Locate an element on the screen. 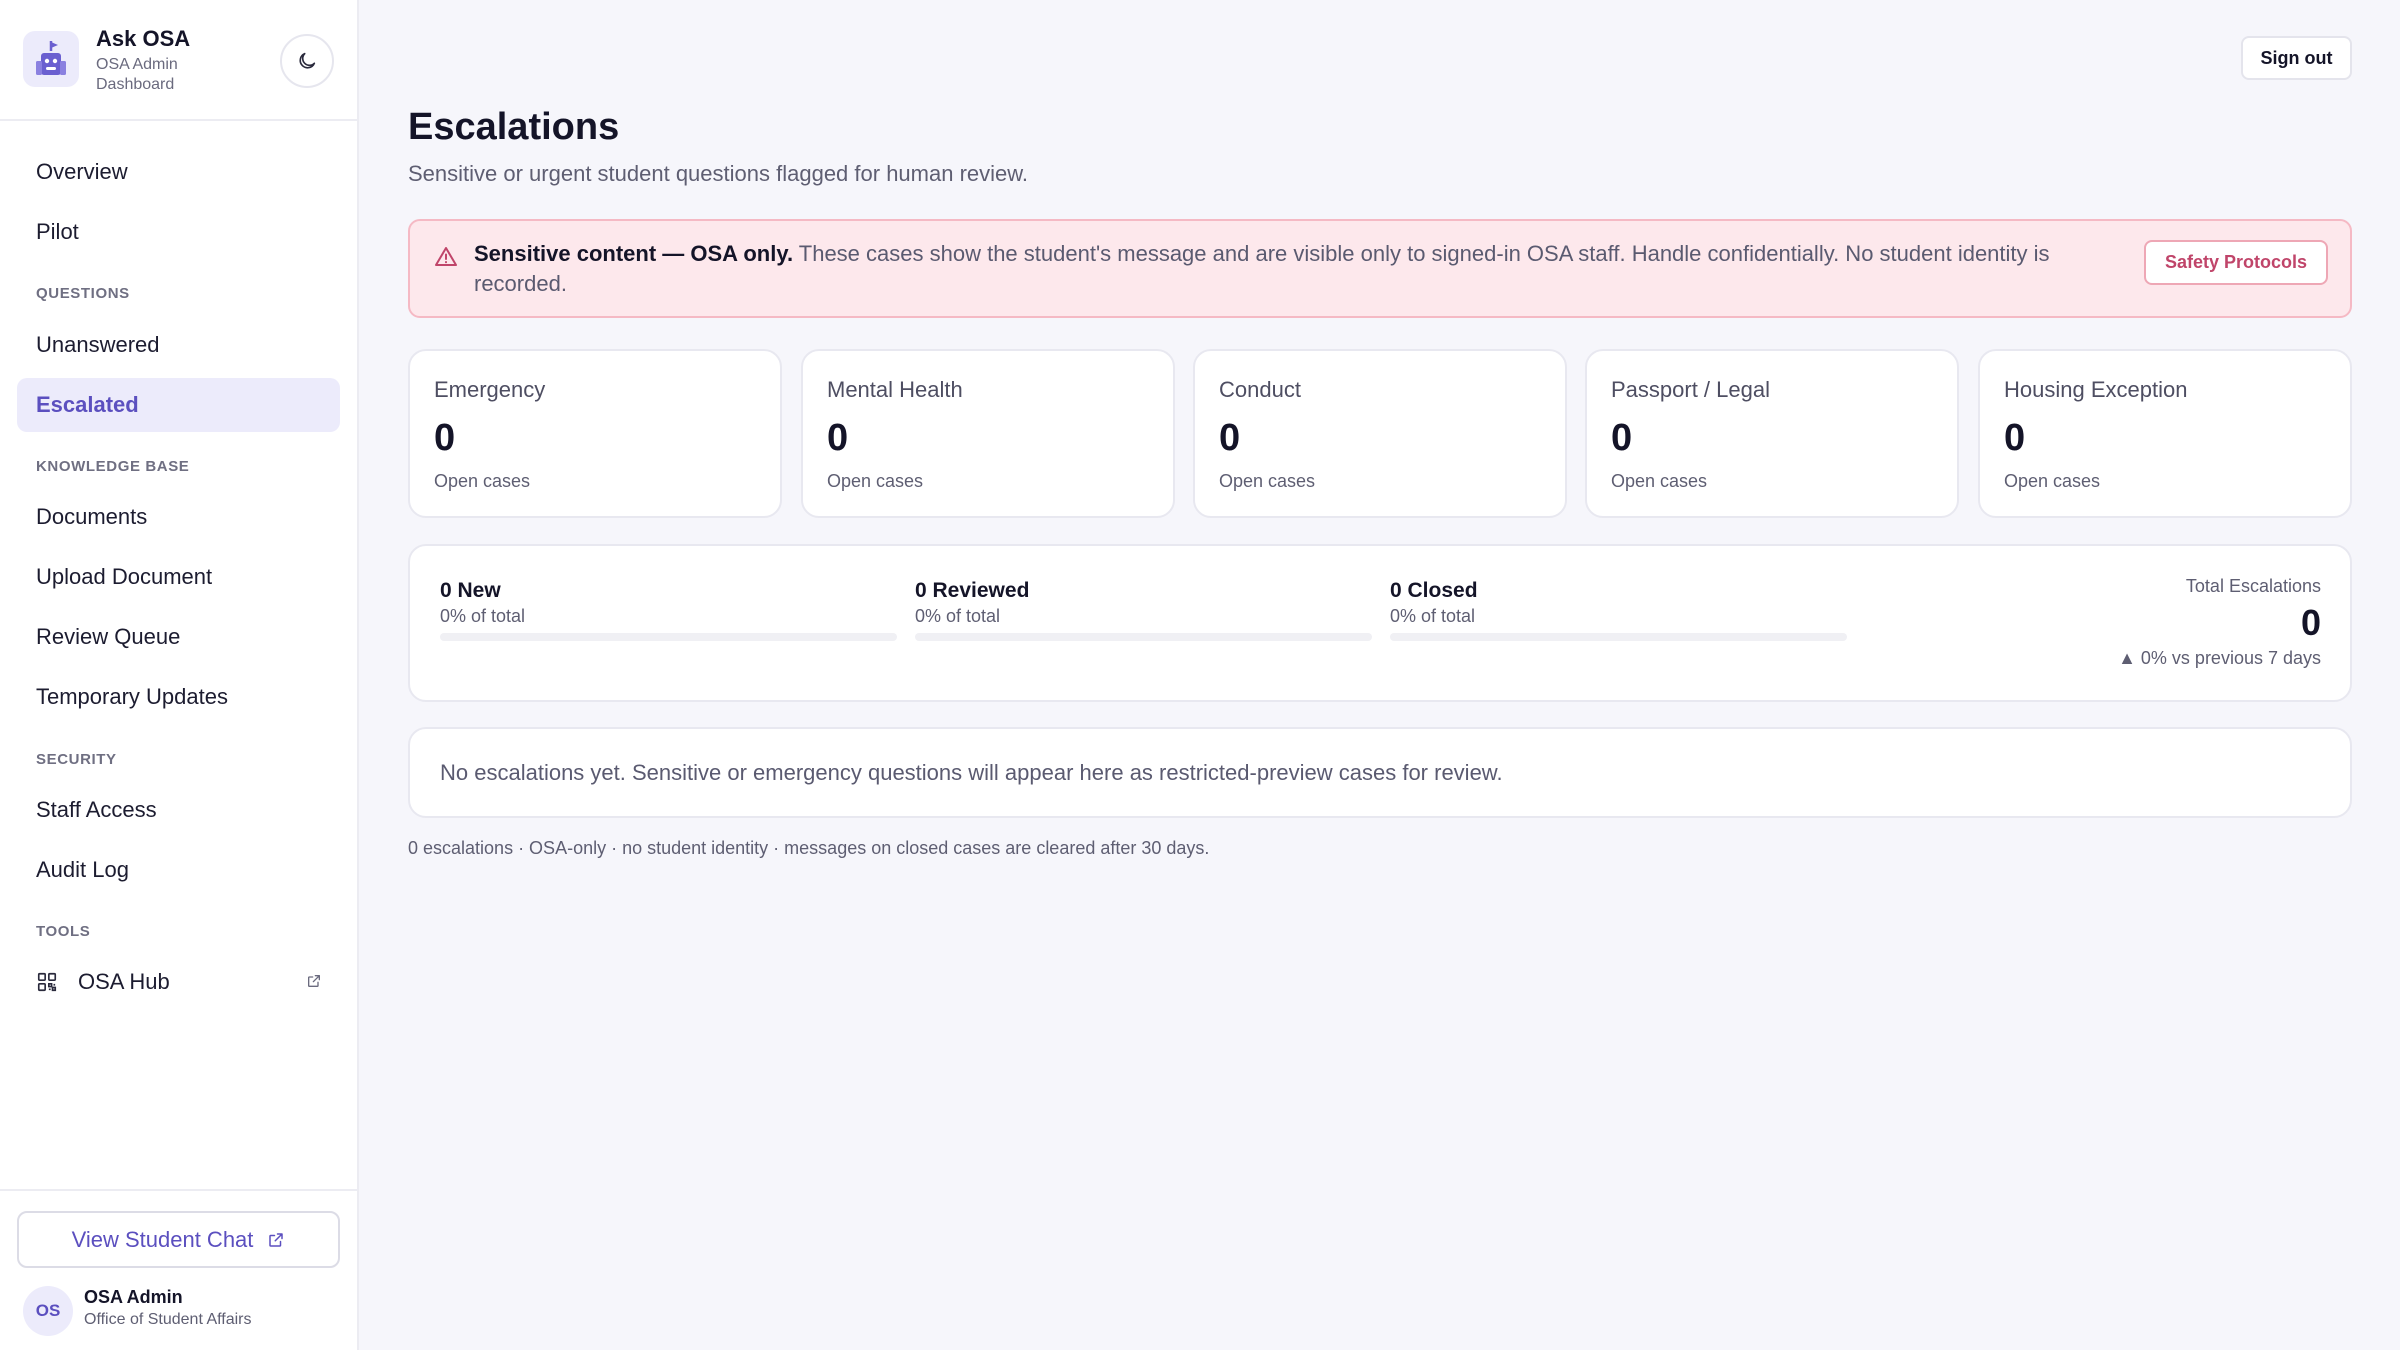 The height and width of the screenshot is (1350, 2400). stat-new: 0 New 0% of total is located at coordinates (668, 610).